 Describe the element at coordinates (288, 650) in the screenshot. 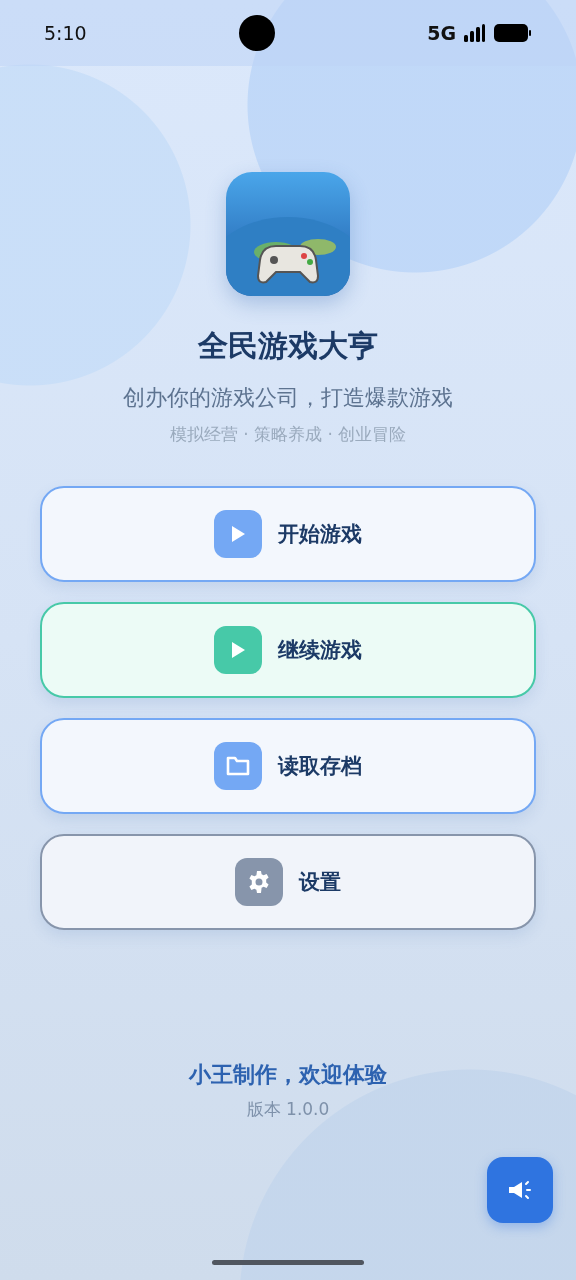

I see `menu-button: 继续游戏` at that location.